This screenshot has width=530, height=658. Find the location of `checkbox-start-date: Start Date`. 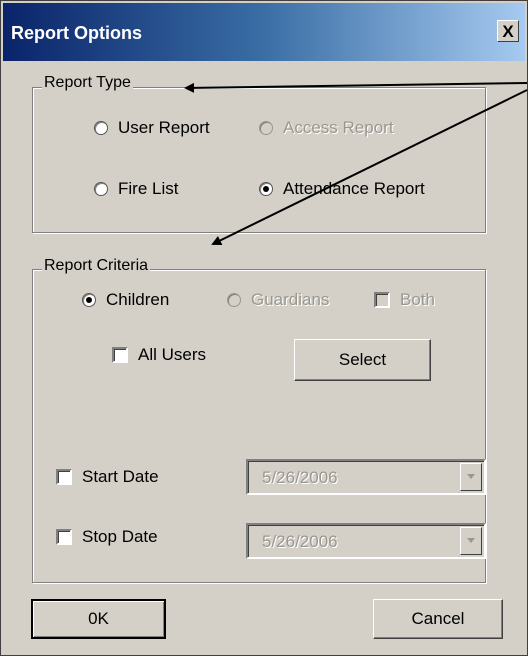

checkbox-start-date: Start Date is located at coordinates (107, 477).